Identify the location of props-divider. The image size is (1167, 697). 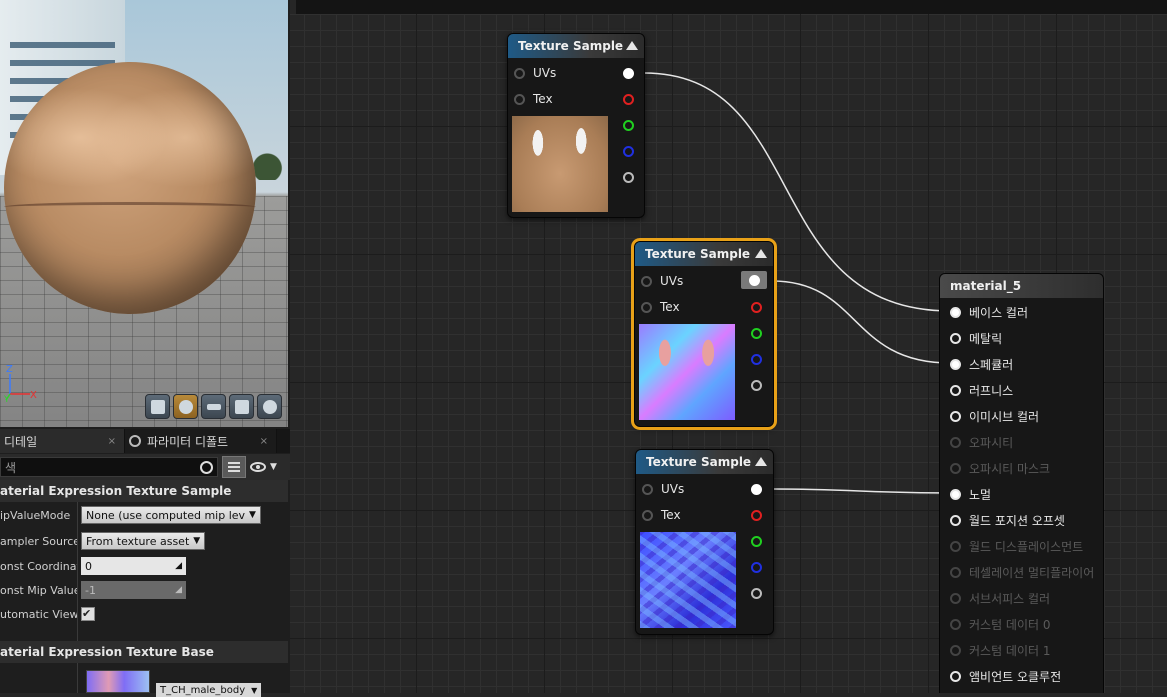
(77, 597).